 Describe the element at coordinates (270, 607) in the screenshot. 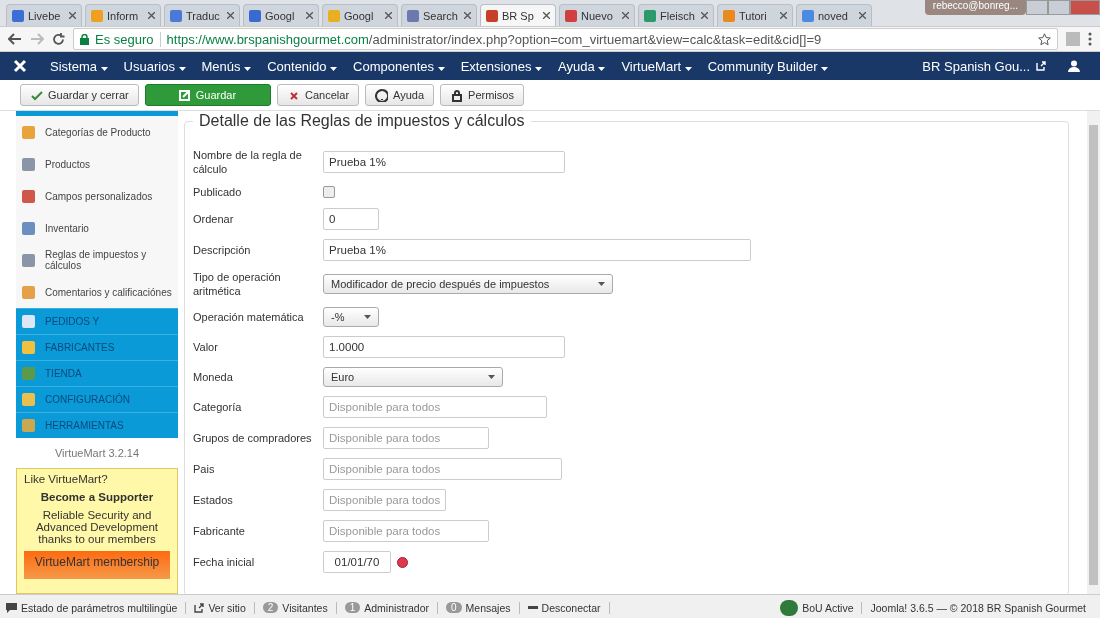

I see `count-badge: 2` at that location.